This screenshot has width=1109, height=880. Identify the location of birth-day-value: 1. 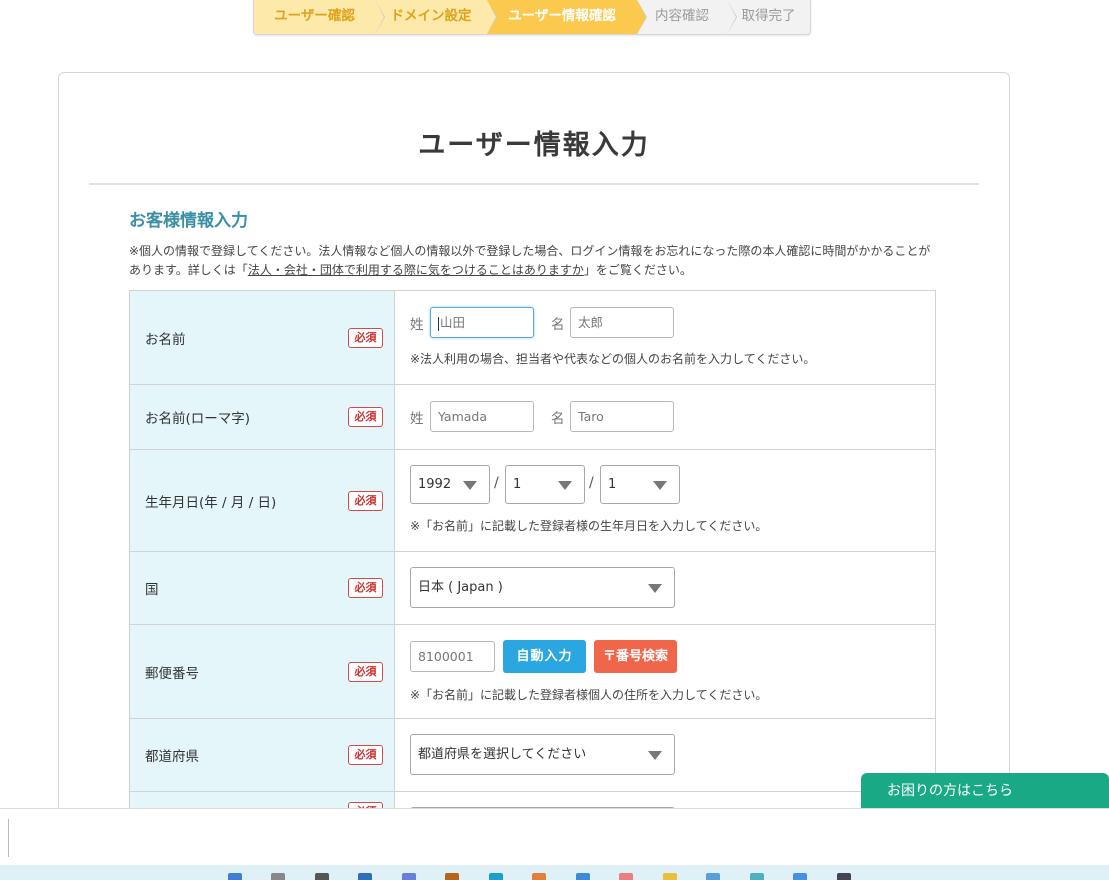
(612, 484).